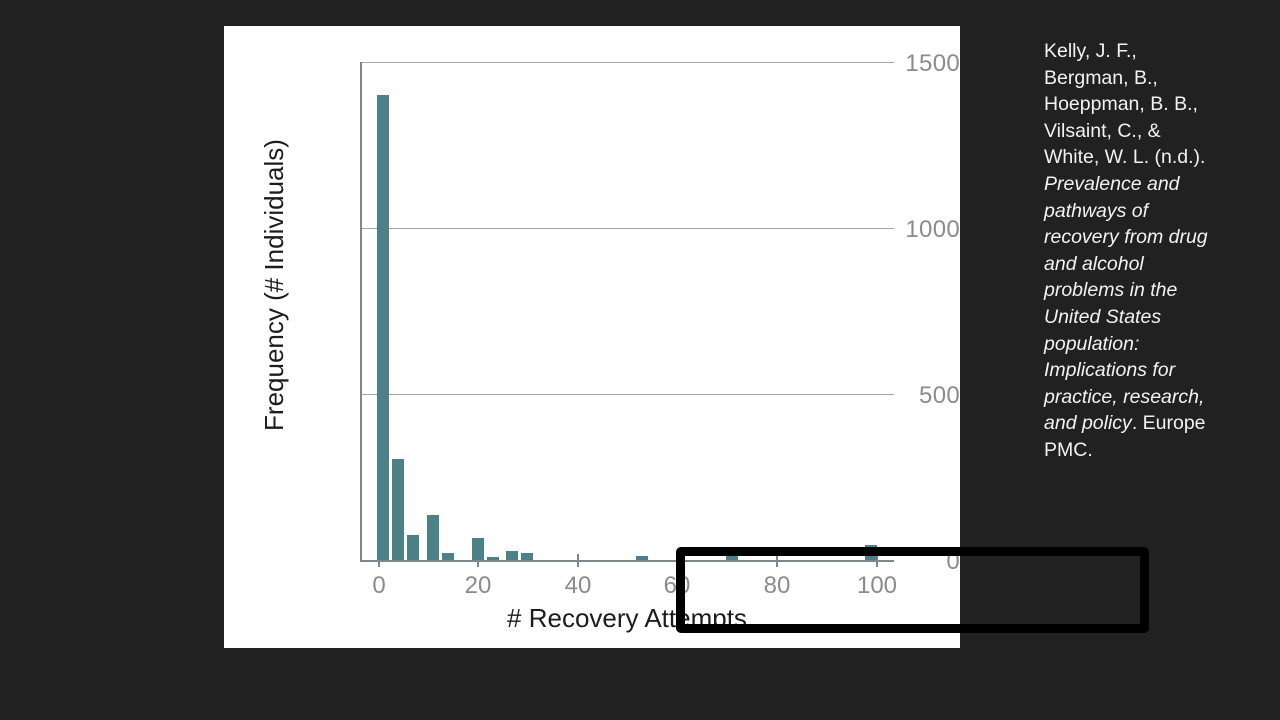  I want to click on y-tick-label-1500: 1500, so click(932, 63).